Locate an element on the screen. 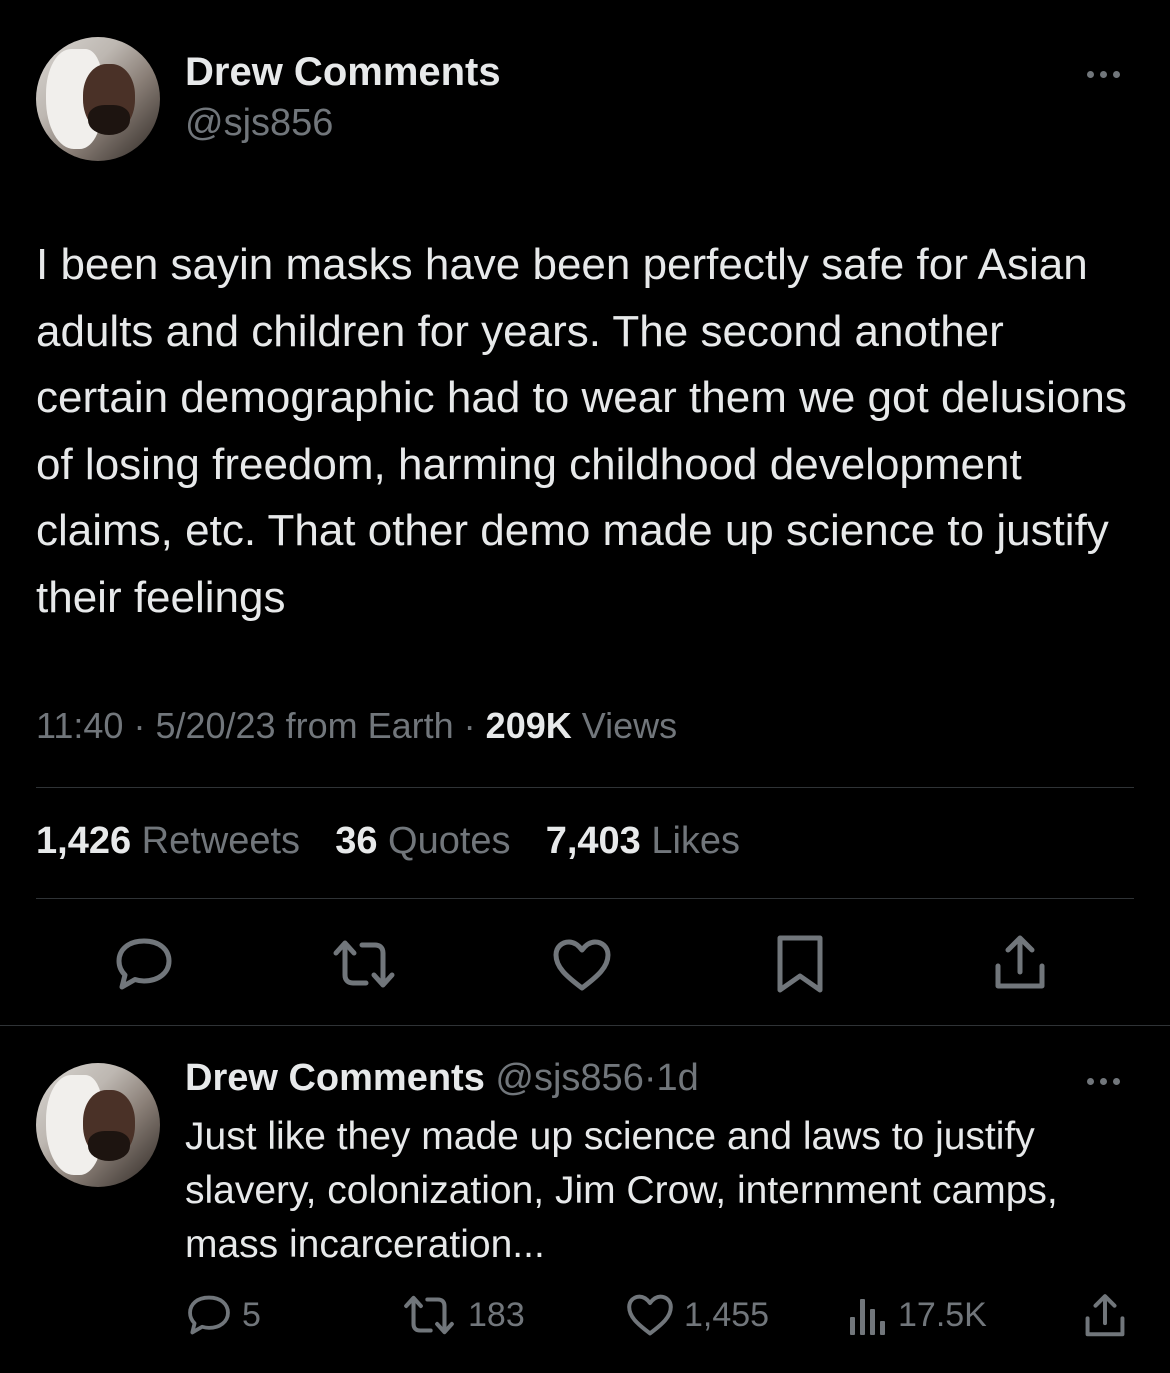 This screenshot has width=1170, height=1373. bookmark-icon is located at coordinates (800, 964).